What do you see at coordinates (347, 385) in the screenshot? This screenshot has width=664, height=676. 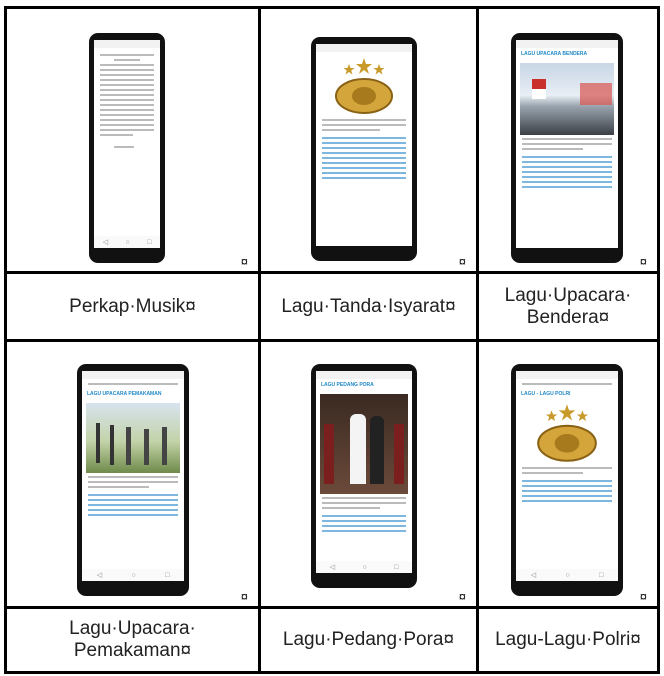 I see `screen-title: LAGU PEDANG PORA` at bounding box center [347, 385].